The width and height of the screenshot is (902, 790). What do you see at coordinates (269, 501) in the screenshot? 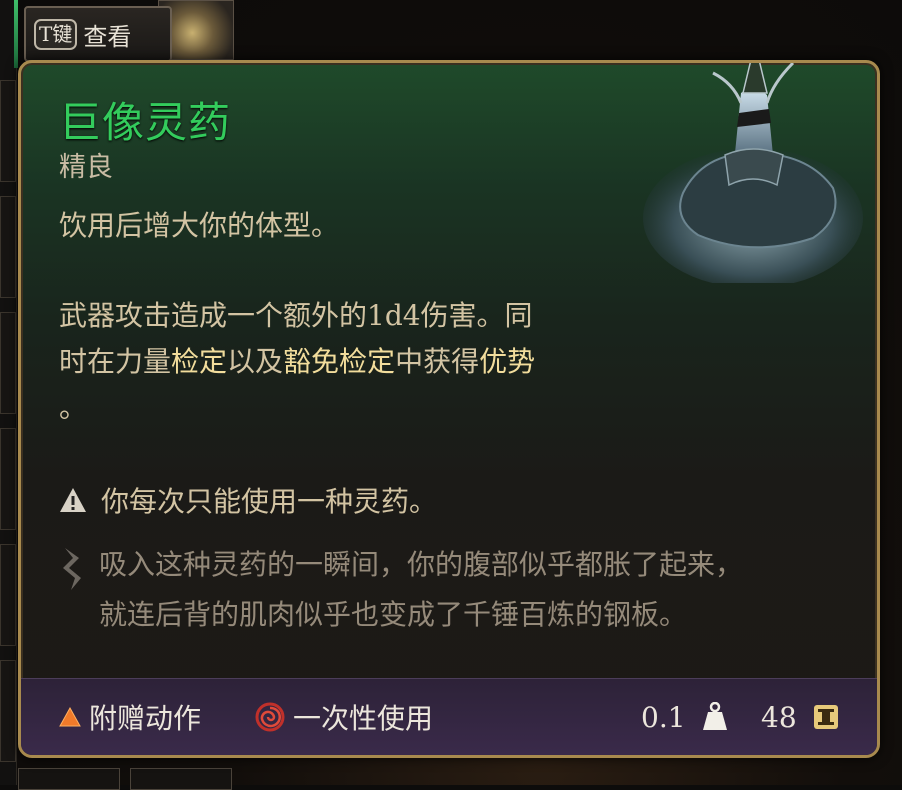
I see `warning-text: 你每次只能使用一种灵药。` at bounding box center [269, 501].